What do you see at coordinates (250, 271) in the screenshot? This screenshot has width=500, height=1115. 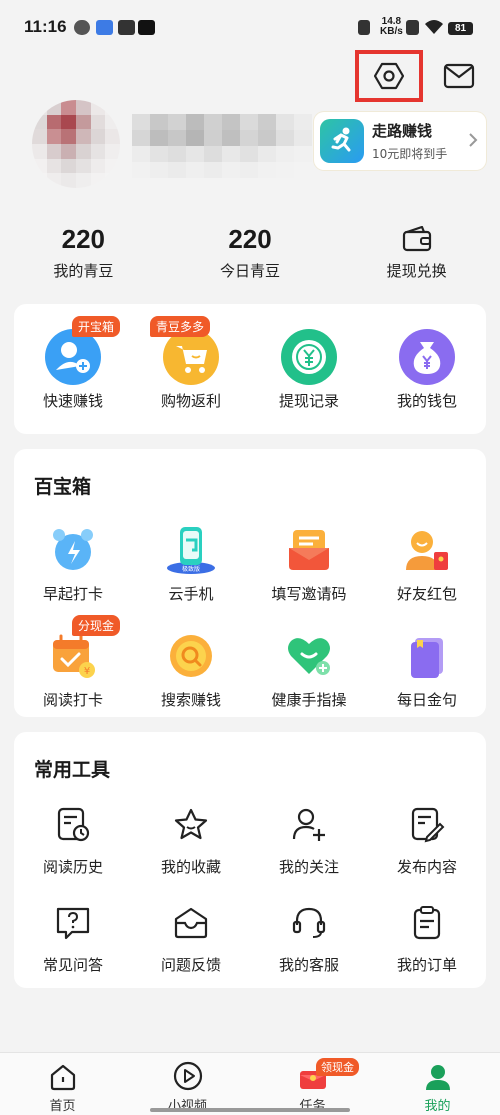 I see `stat-label: 今日青豆` at bounding box center [250, 271].